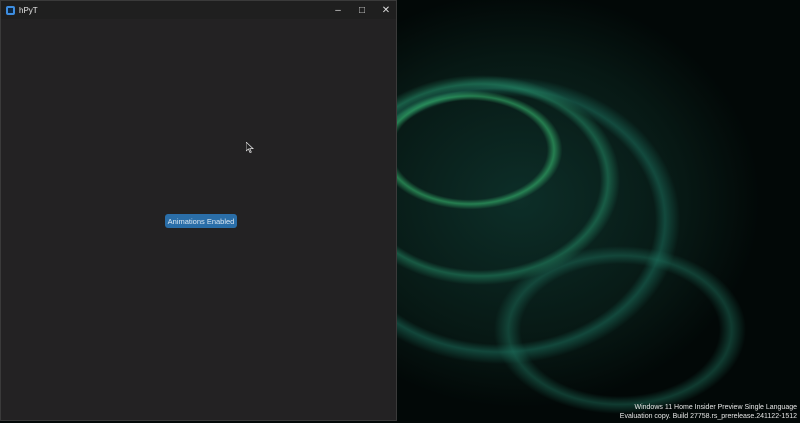  What do you see at coordinates (386, 10) in the screenshot?
I see `close-button: ✕` at bounding box center [386, 10].